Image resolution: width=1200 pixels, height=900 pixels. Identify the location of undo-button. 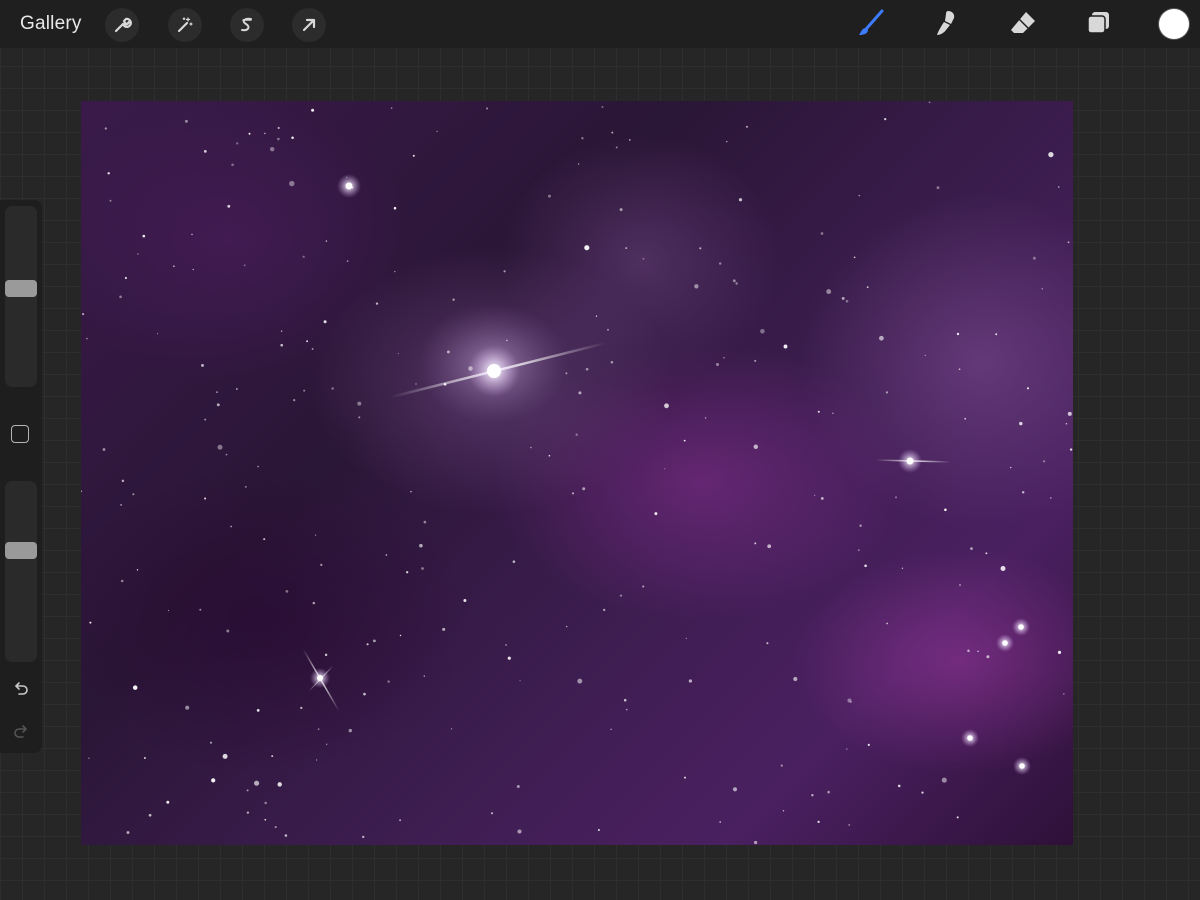
(21, 691).